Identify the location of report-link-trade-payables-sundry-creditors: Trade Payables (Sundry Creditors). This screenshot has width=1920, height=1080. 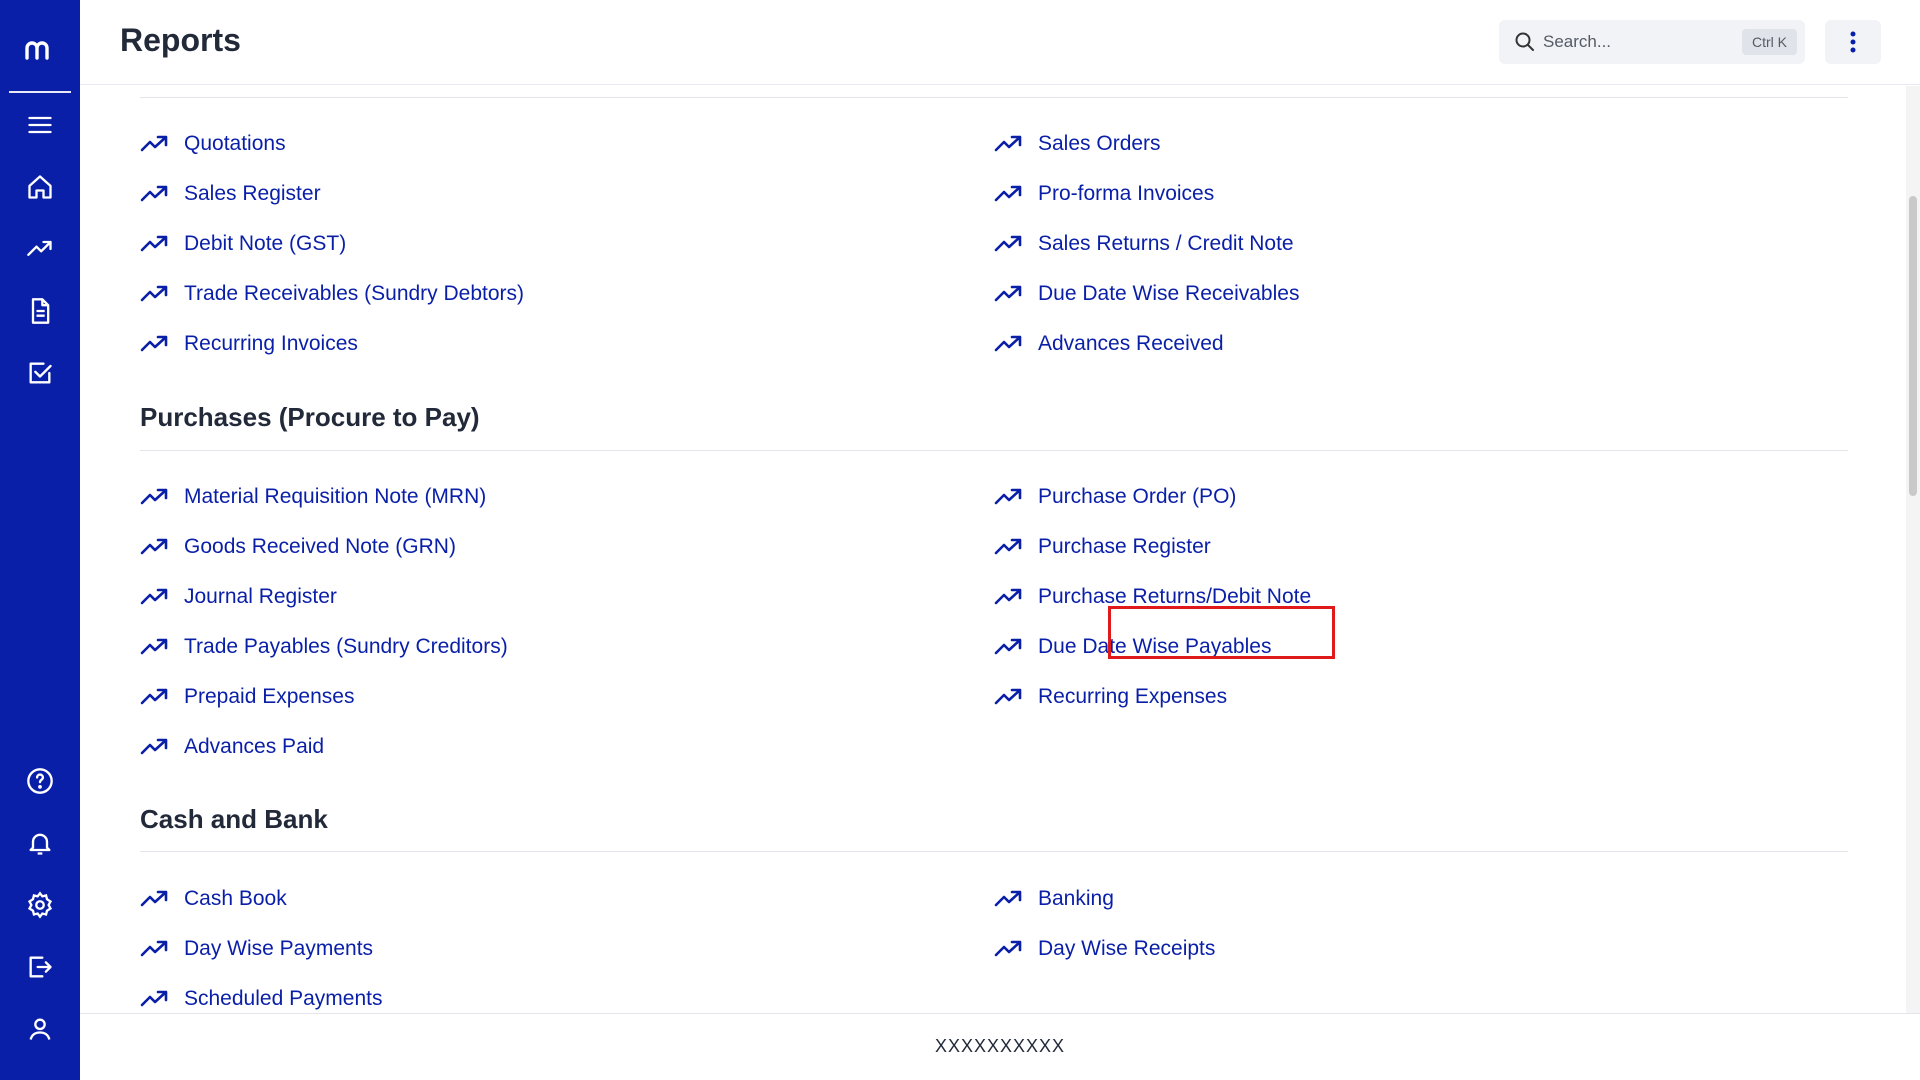
(324, 647).